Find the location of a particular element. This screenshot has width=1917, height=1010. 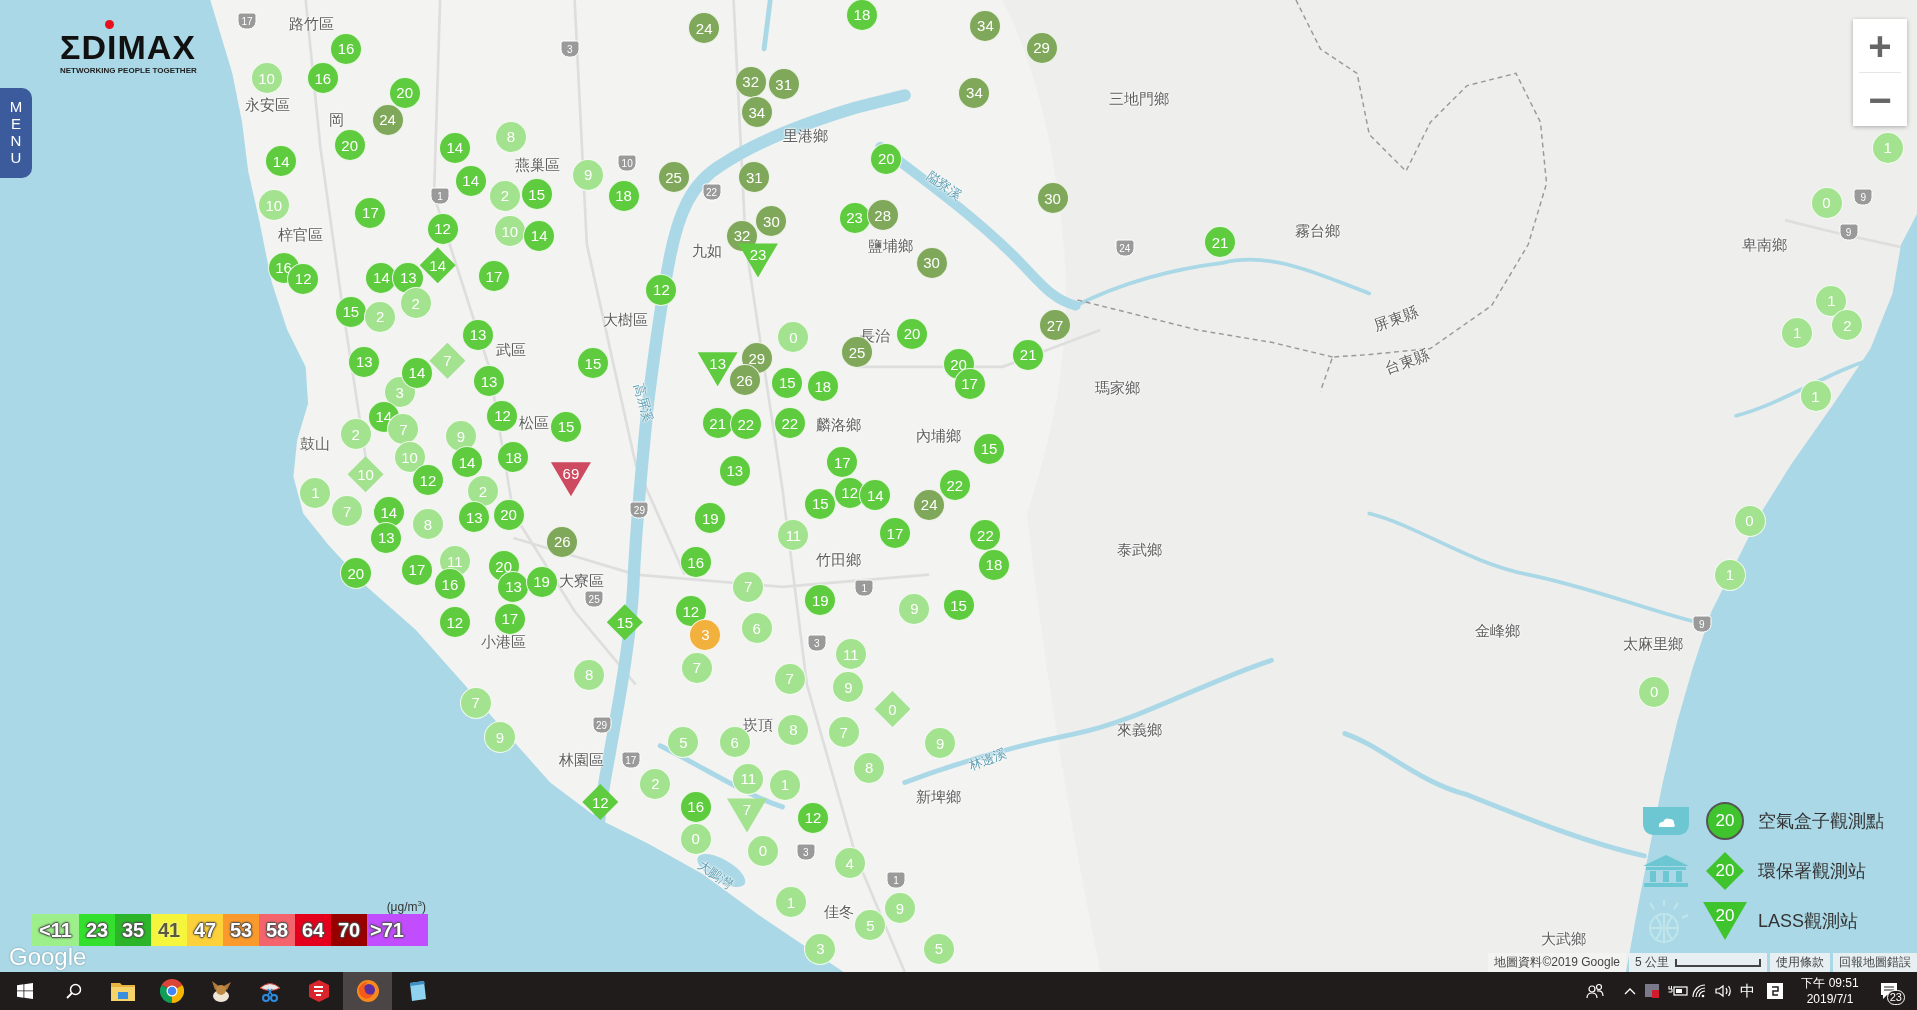

notification-button: 23 is located at coordinates (1889, 991).